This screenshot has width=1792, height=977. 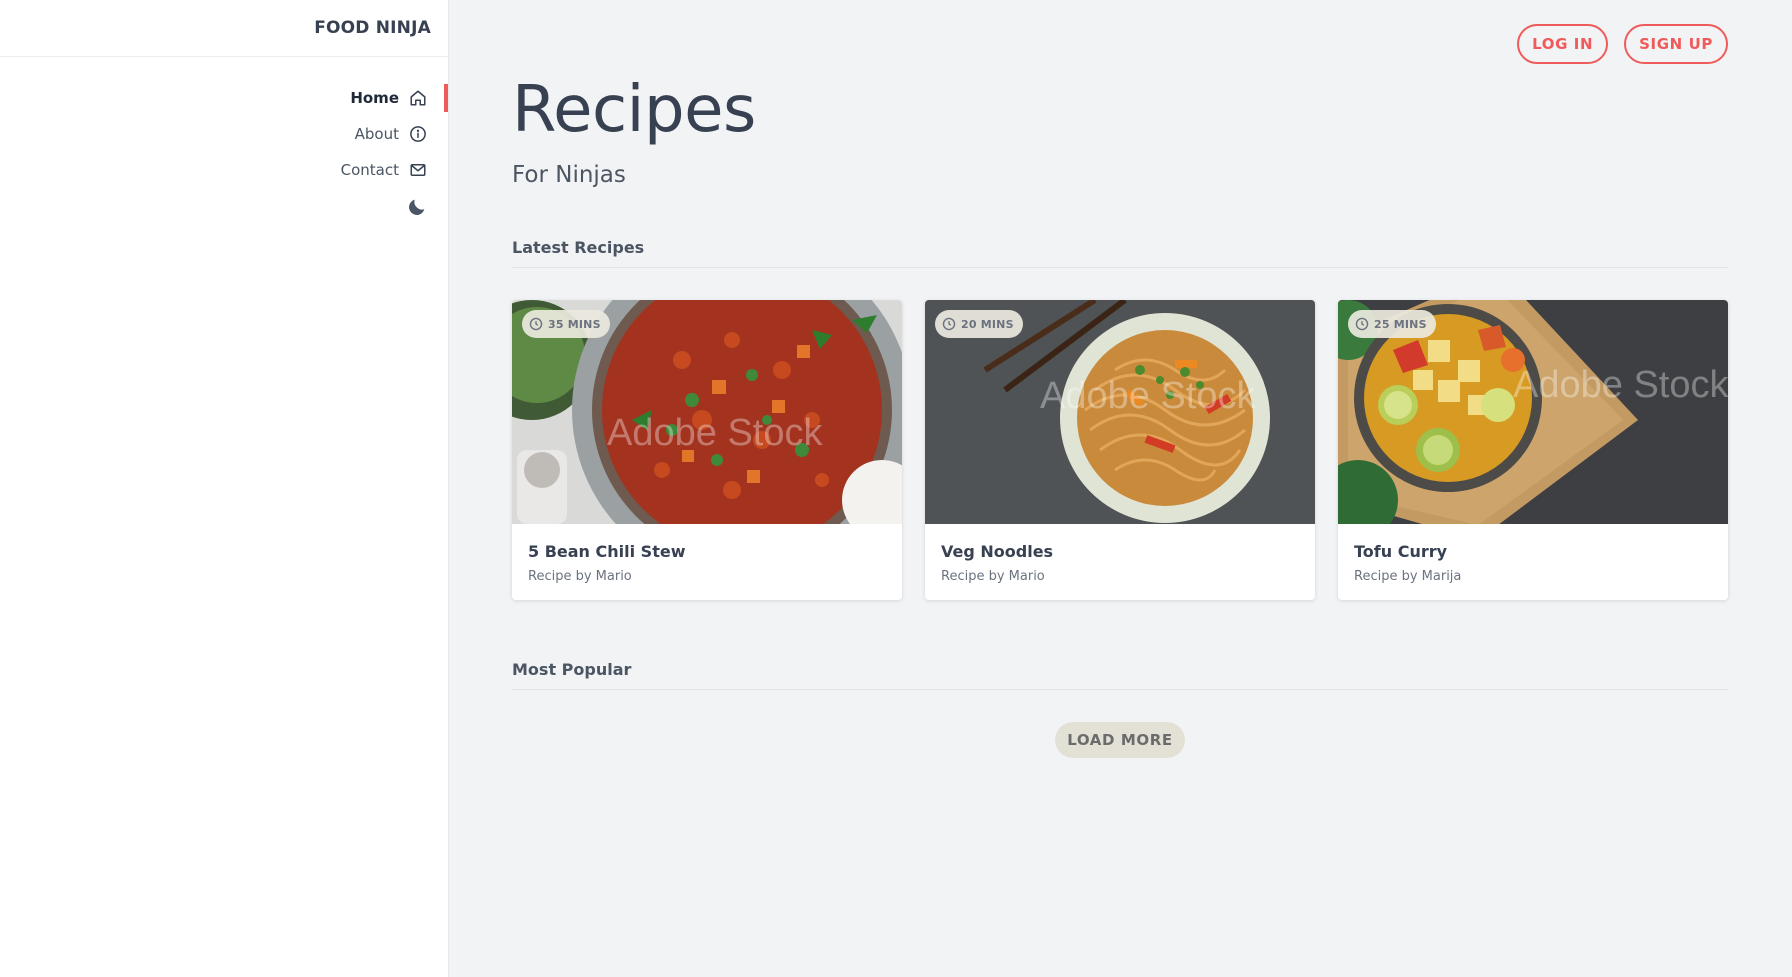 I want to click on brand-row: FOOD NINJA, so click(x=224, y=28).